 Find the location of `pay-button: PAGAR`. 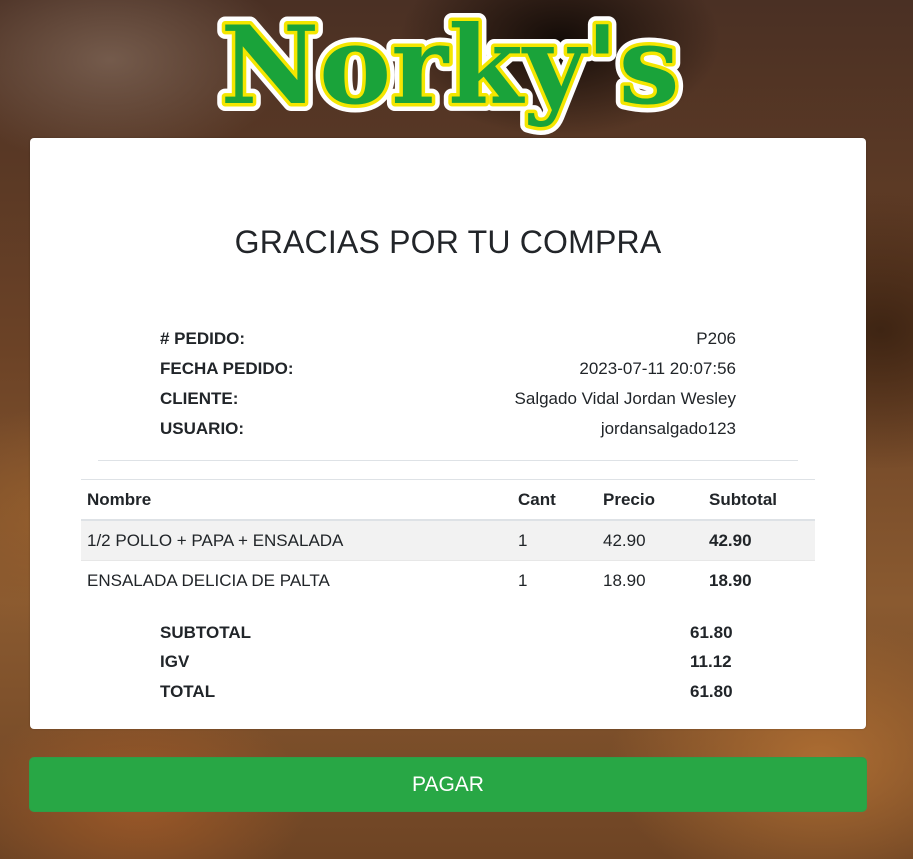

pay-button: PAGAR is located at coordinates (448, 784).